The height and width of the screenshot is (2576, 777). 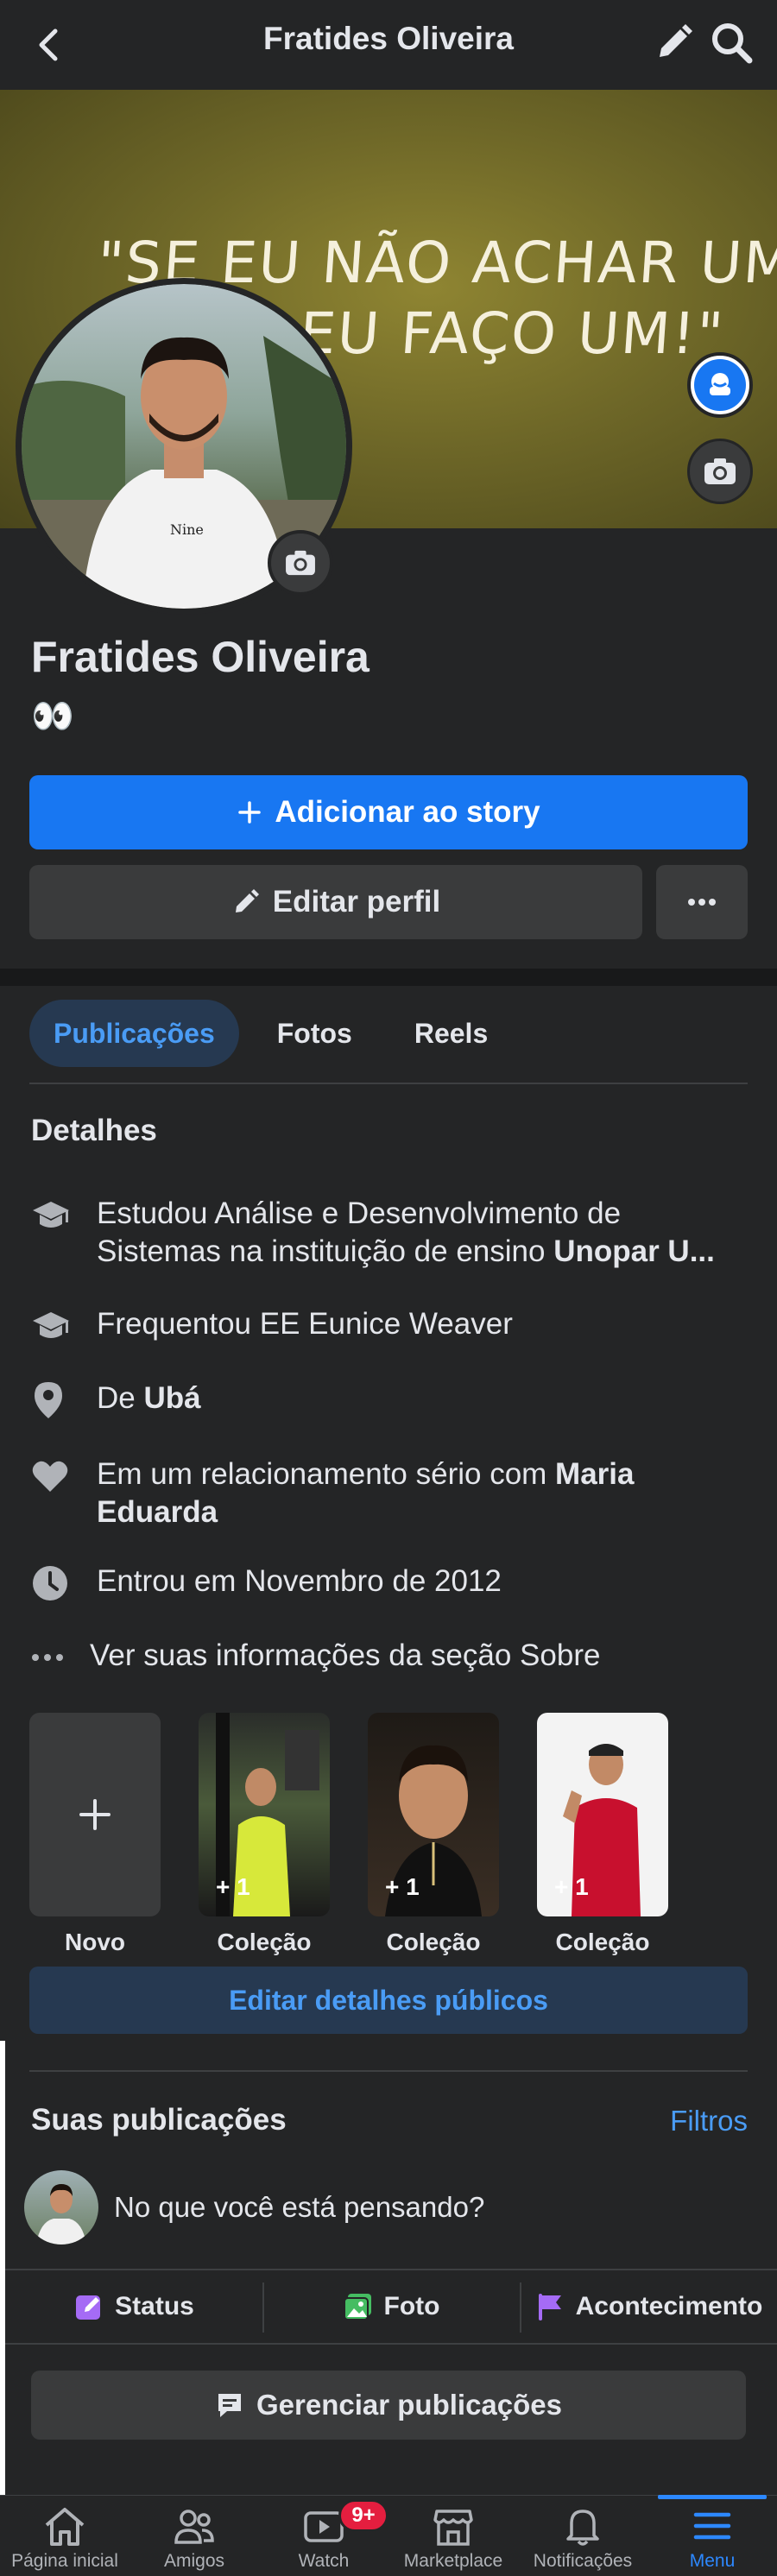 What do you see at coordinates (393, 1583) in the screenshot?
I see `detail-joined: Entrou em Novembro de 2012` at bounding box center [393, 1583].